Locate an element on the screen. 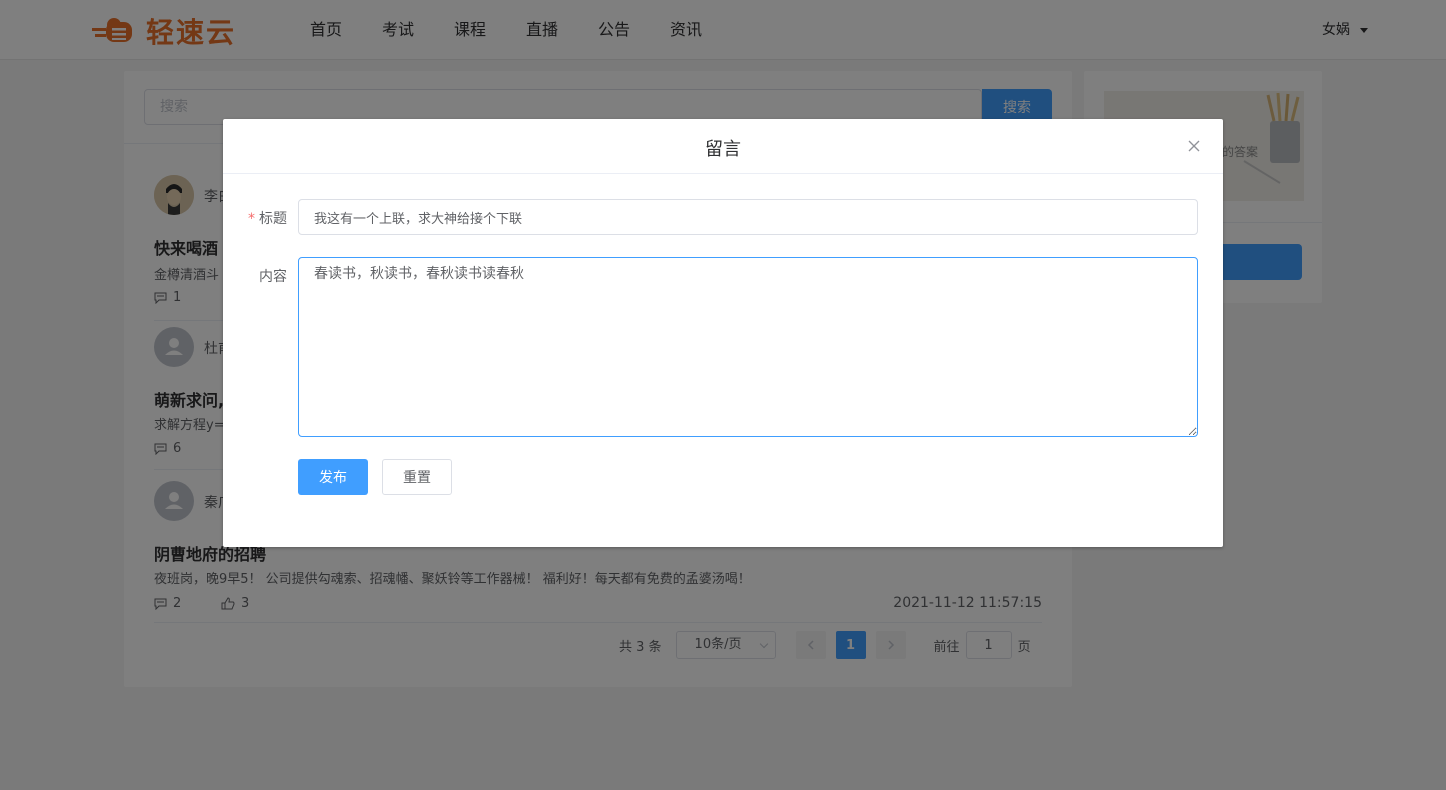 The width and height of the screenshot is (1446, 790). publish-button: 发布 is located at coordinates (333, 477).